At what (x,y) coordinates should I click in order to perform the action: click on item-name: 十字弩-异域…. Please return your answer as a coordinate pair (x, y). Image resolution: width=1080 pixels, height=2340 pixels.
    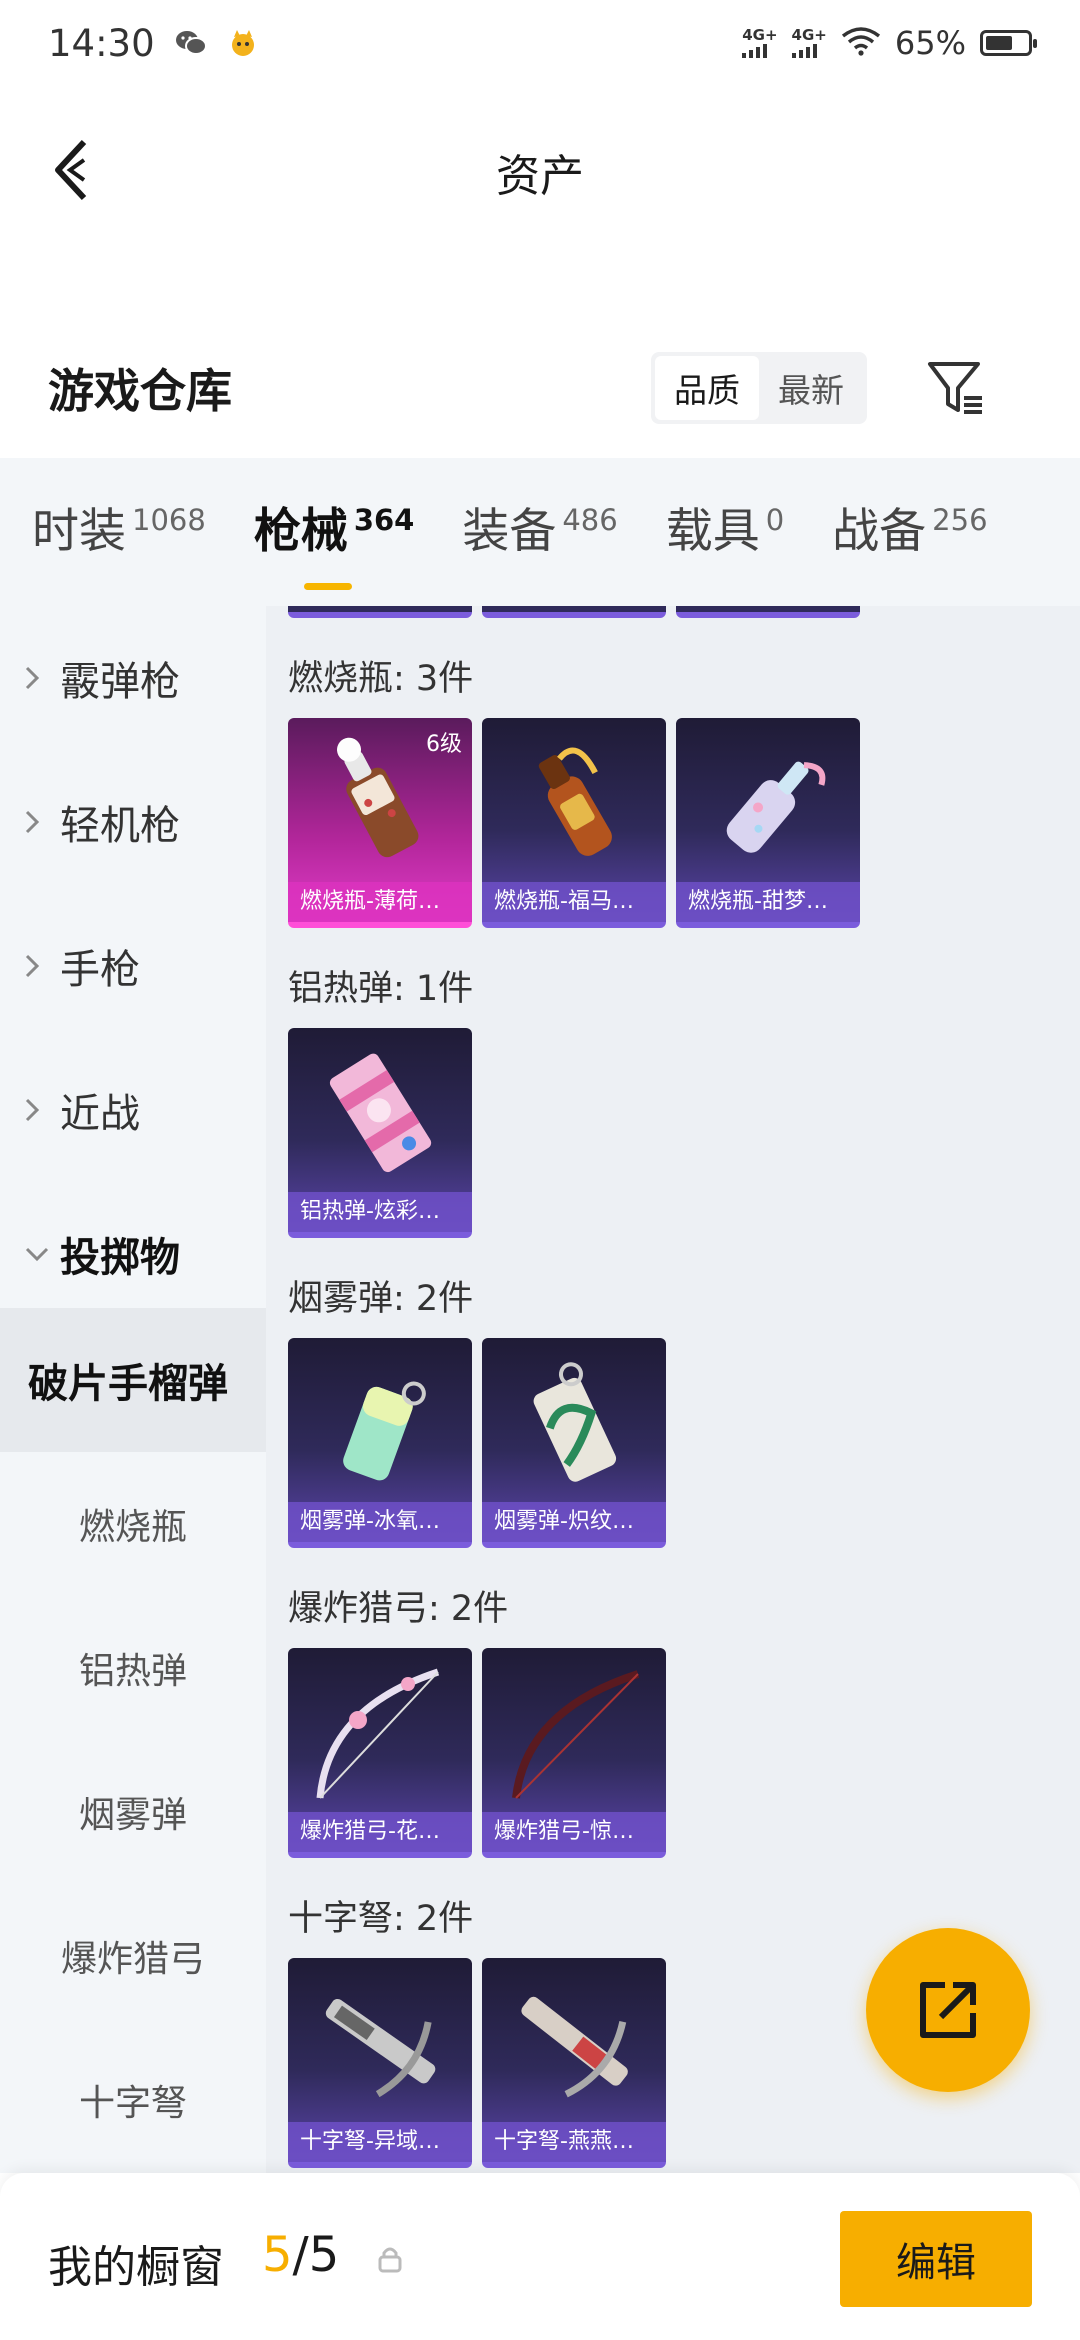
    Looking at the image, I should click on (380, 2142).